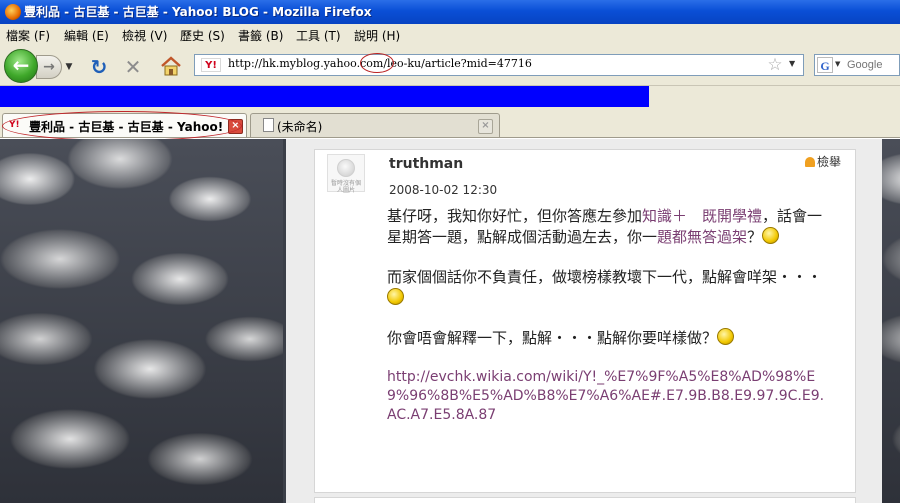 This screenshot has height=503, width=900. Describe the element at coordinates (377, 63) in the screenshot. I see `url-annotation-circle` at that location.